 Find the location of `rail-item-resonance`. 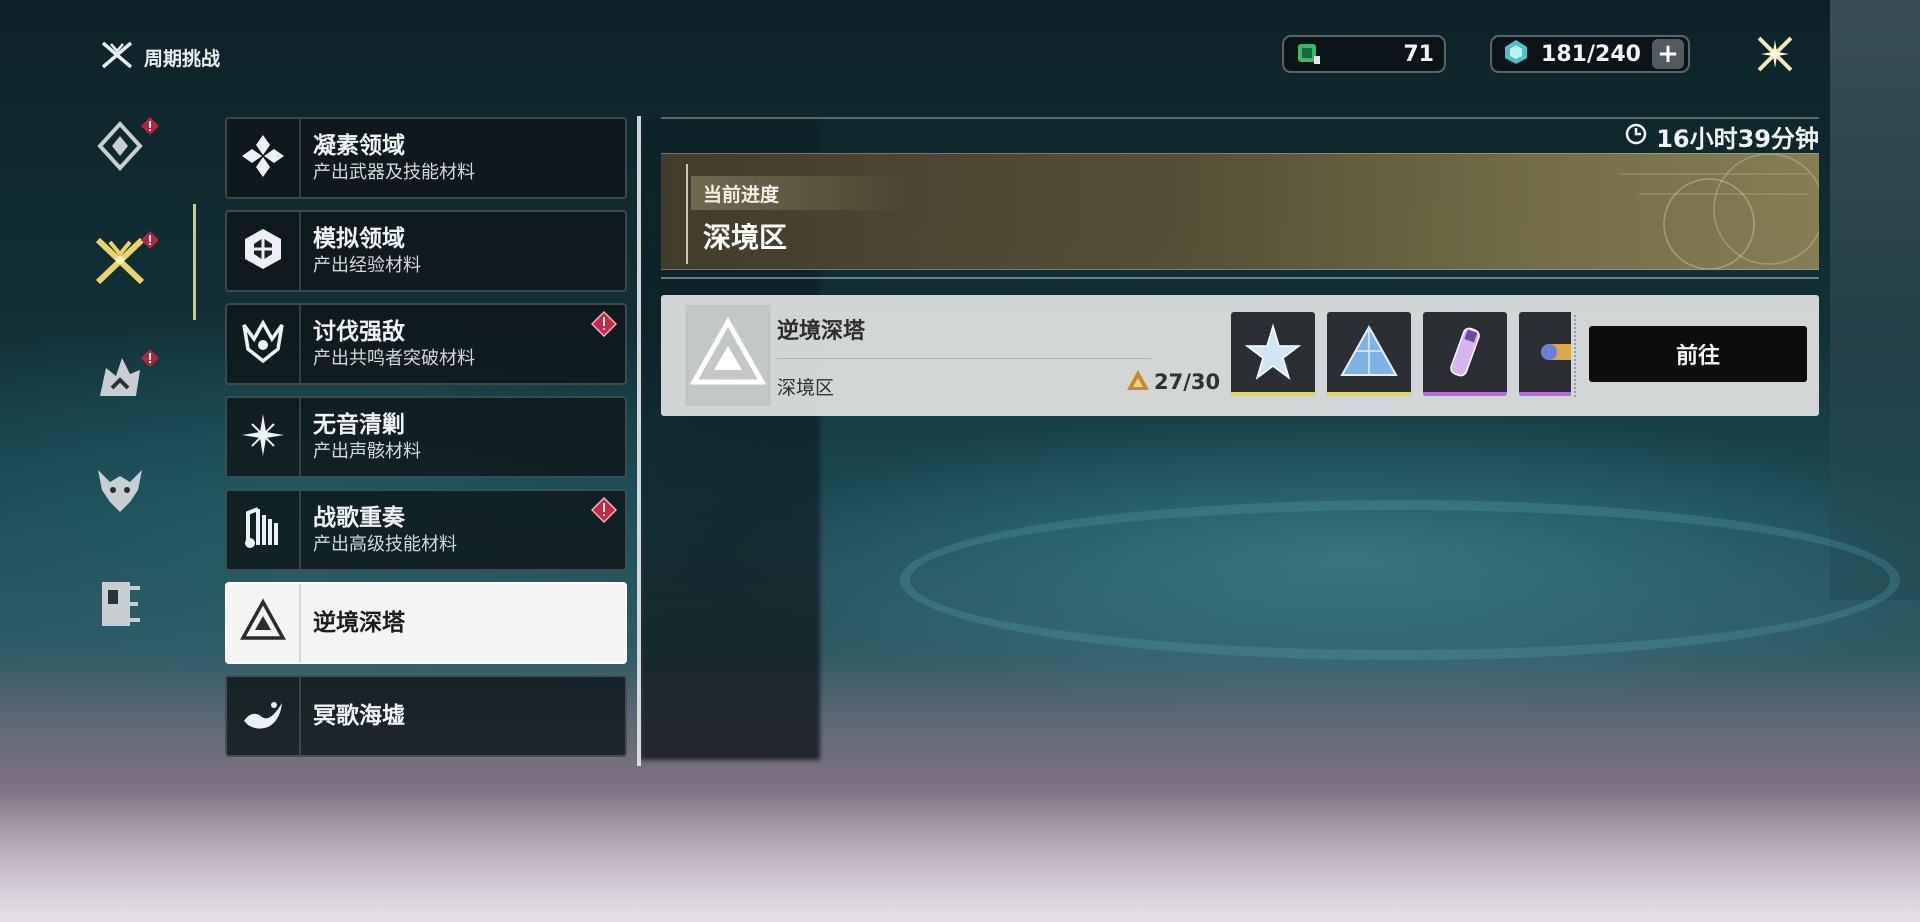

rail-item-resonance is located at coordinates (125, 149).